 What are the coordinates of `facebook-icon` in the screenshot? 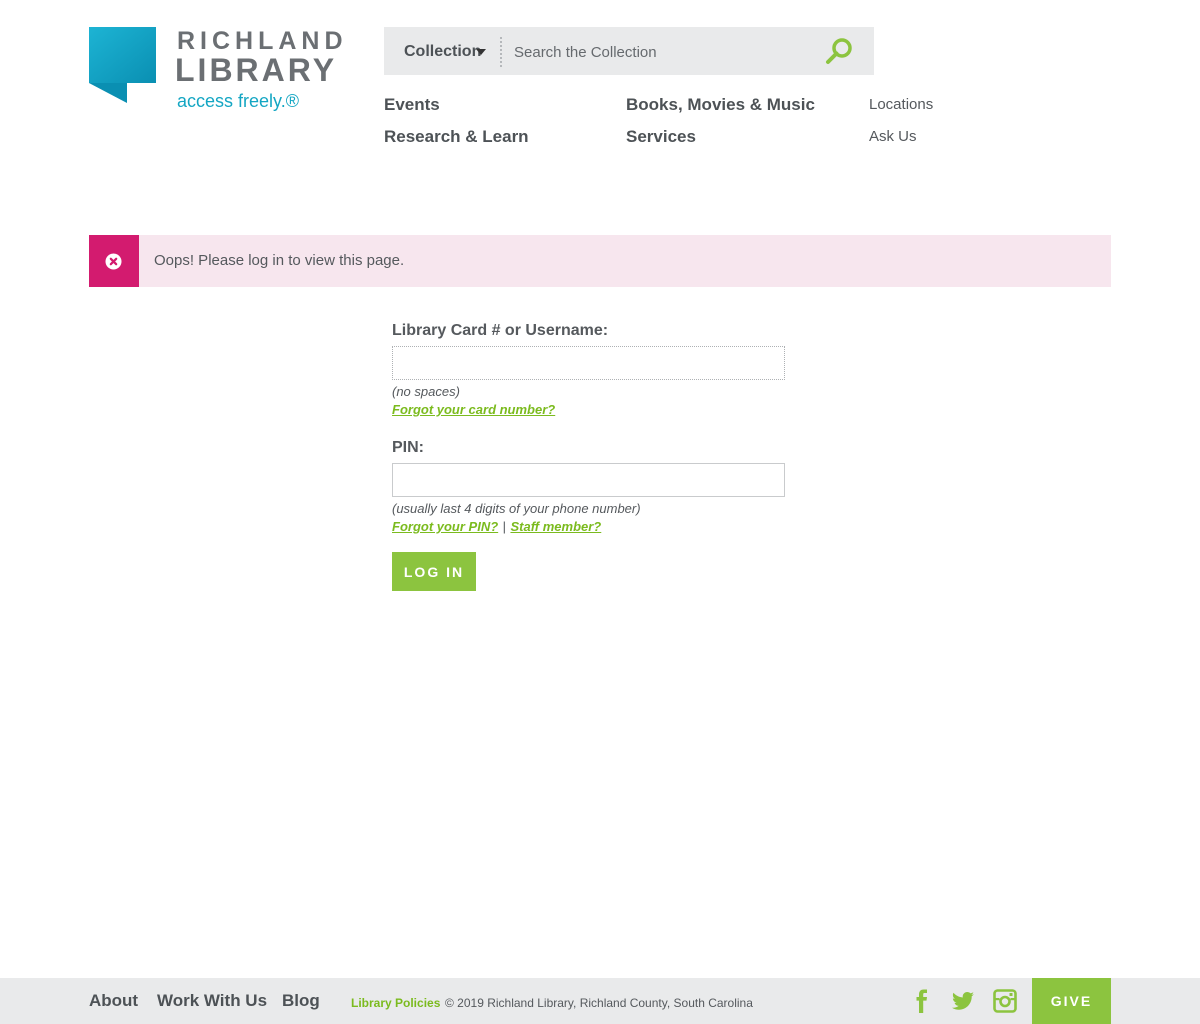 It's located at (922, 1001).